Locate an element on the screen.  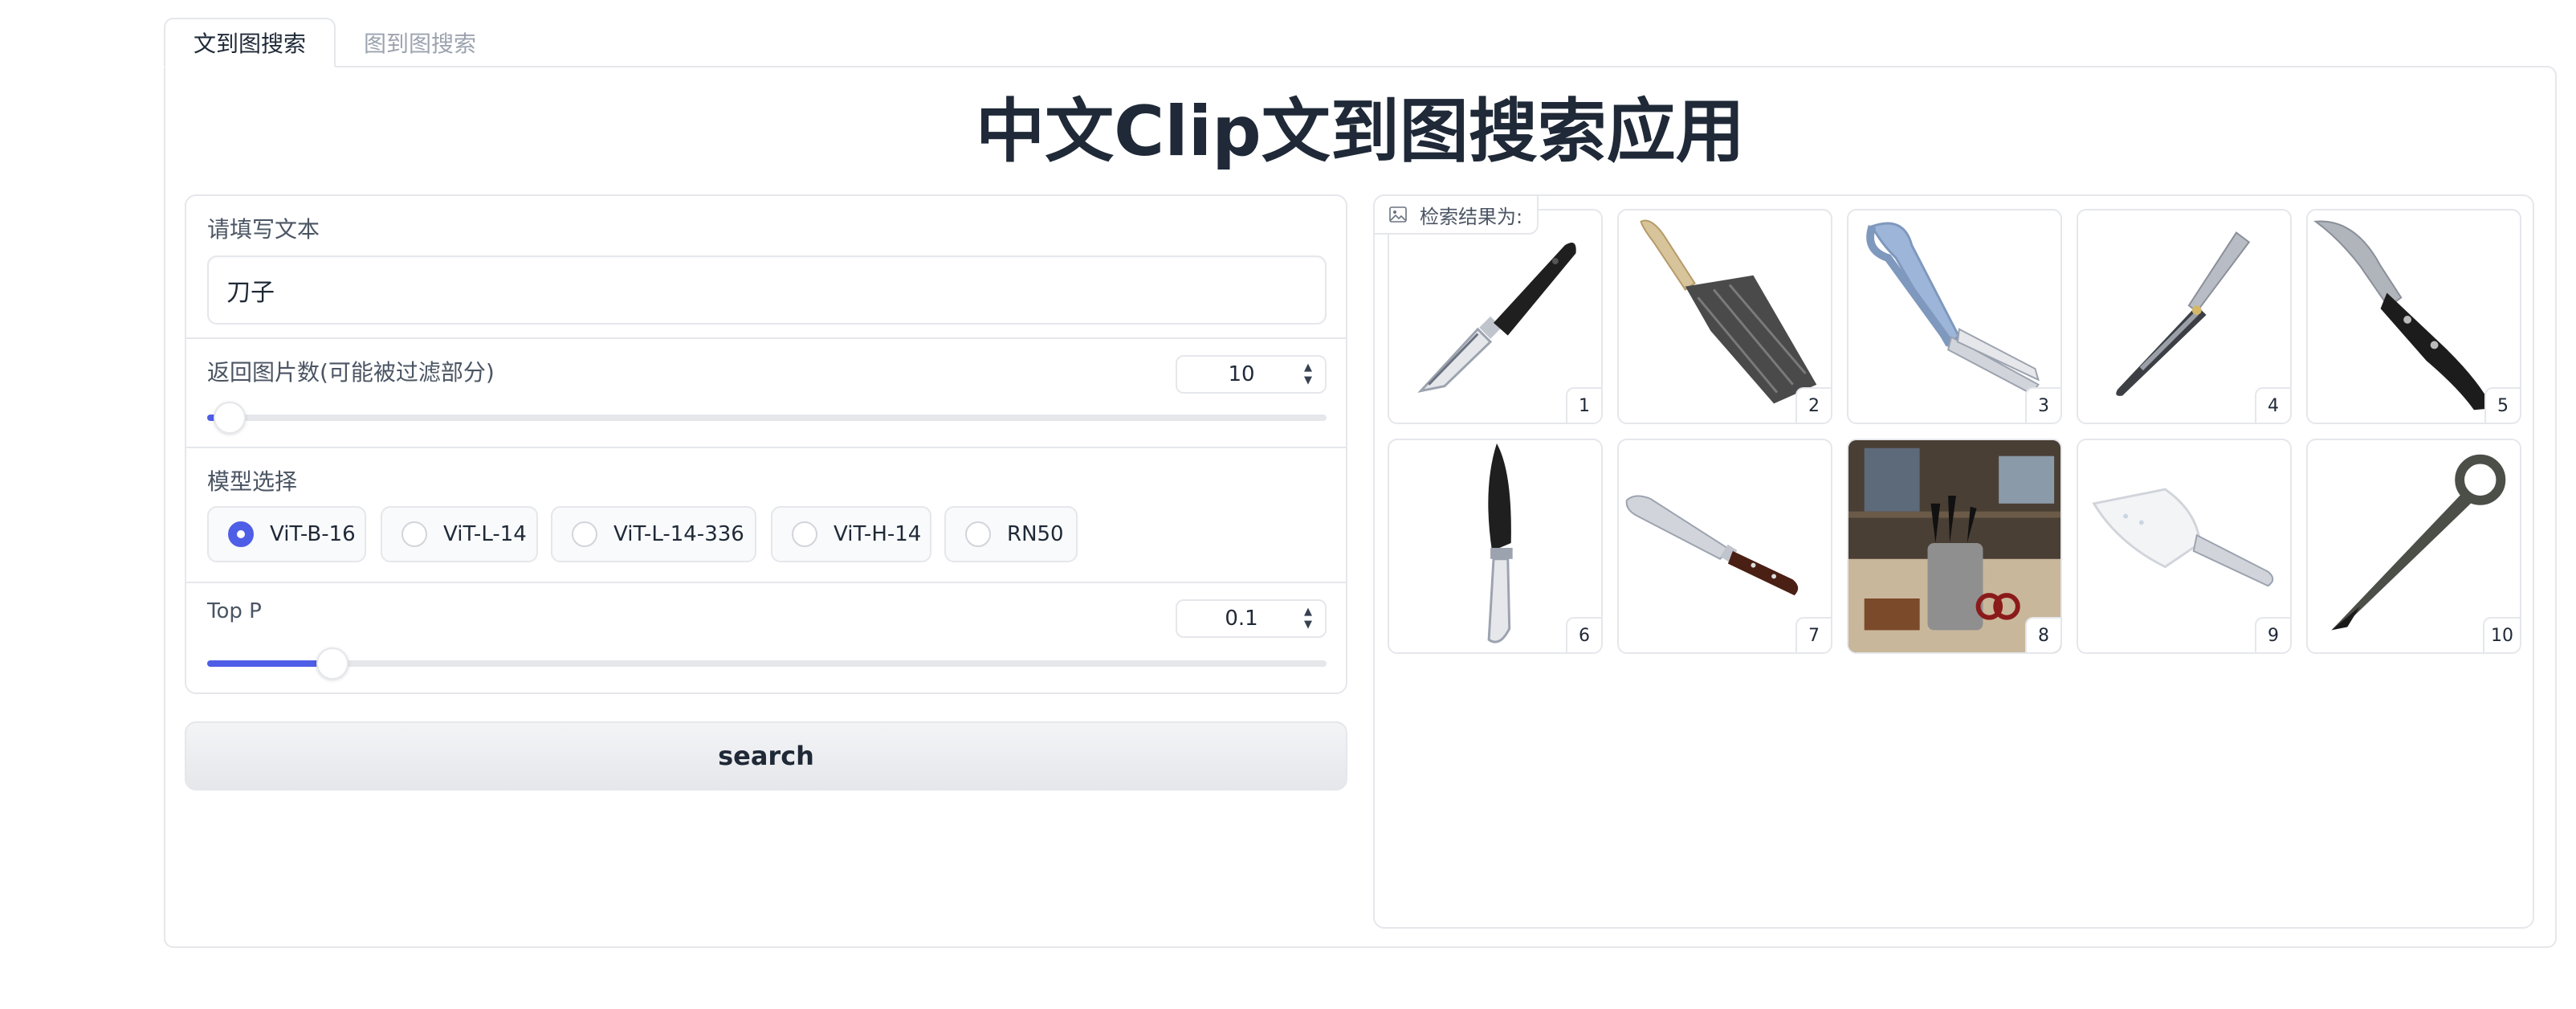
text-query-input: 刀子 is located at coordinates (767, 290).